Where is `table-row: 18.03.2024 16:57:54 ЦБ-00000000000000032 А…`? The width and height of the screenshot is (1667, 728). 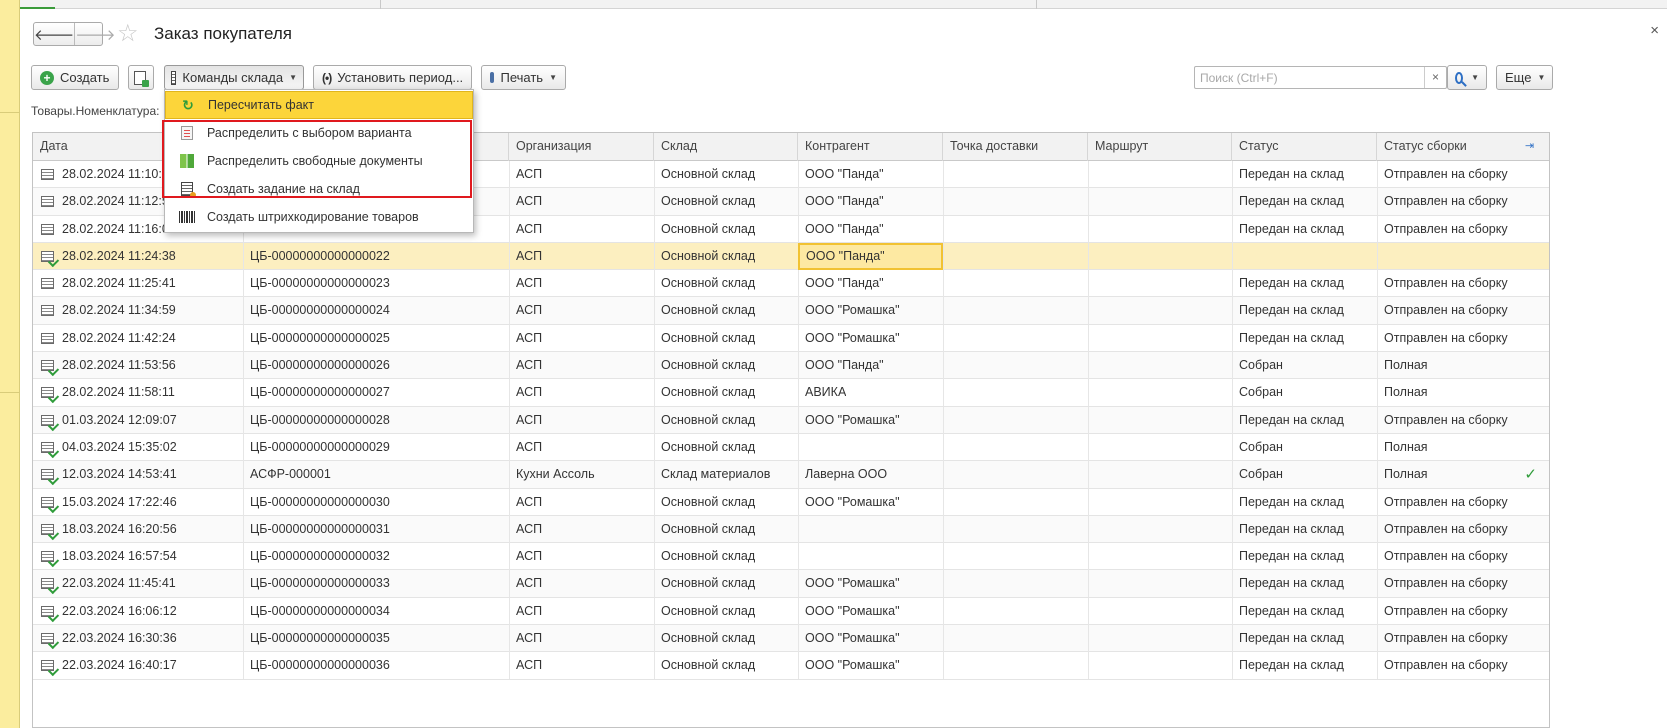
table-row: 18.03.2024 16:57:54 ЦБ-00000000000000032 А… is located at coordinates (791, 557).